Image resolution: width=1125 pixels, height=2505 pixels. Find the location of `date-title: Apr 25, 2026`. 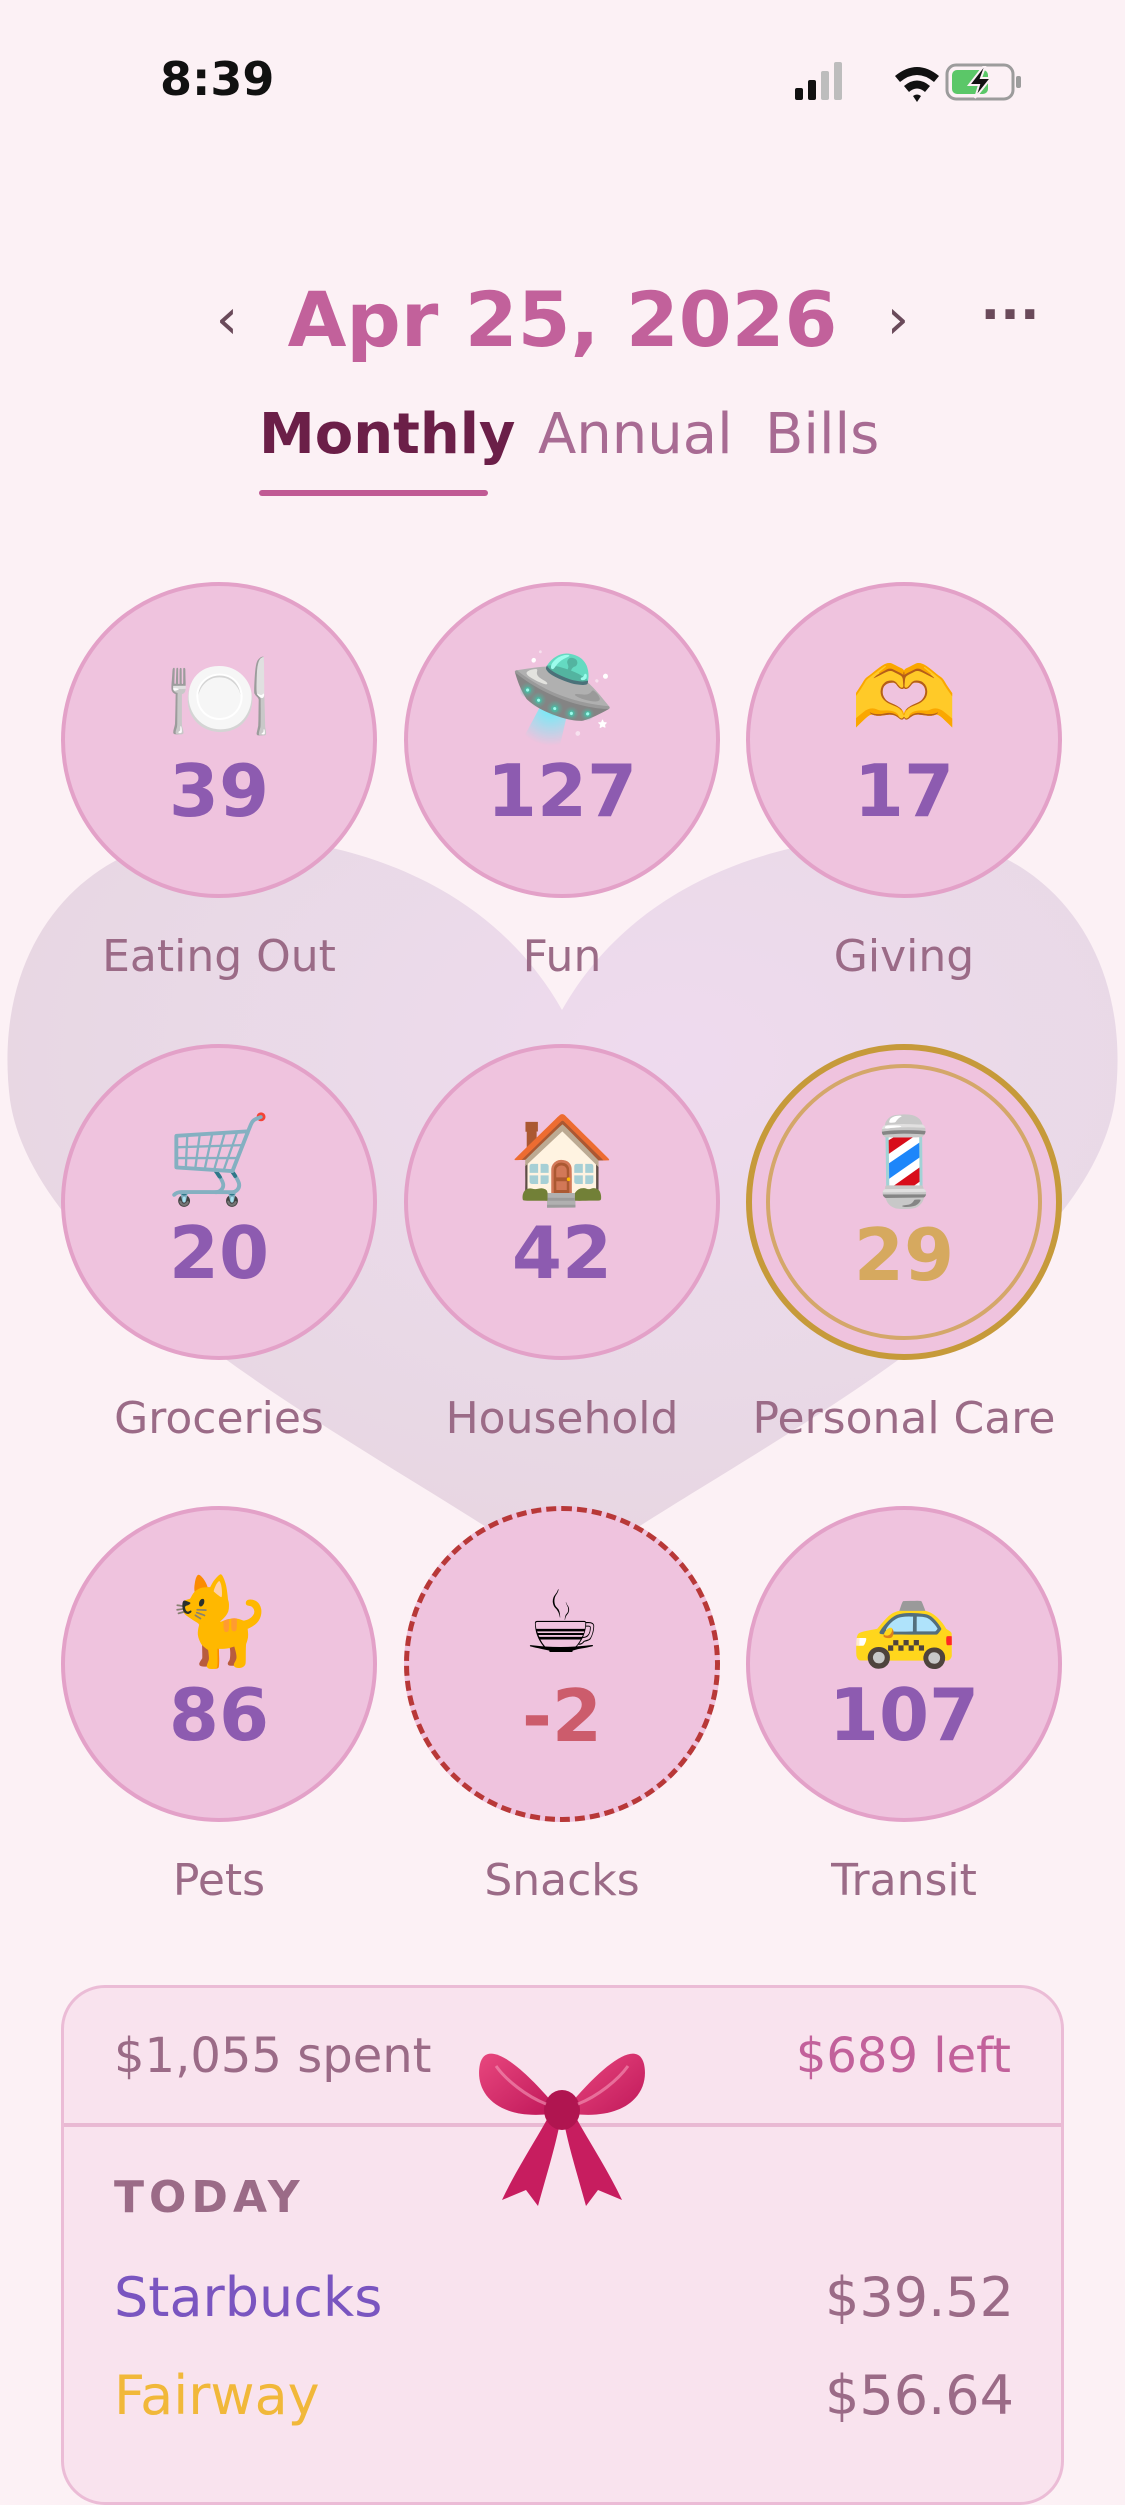

date-title: Apr 25, 2026 is located at coordinates (562, 320).